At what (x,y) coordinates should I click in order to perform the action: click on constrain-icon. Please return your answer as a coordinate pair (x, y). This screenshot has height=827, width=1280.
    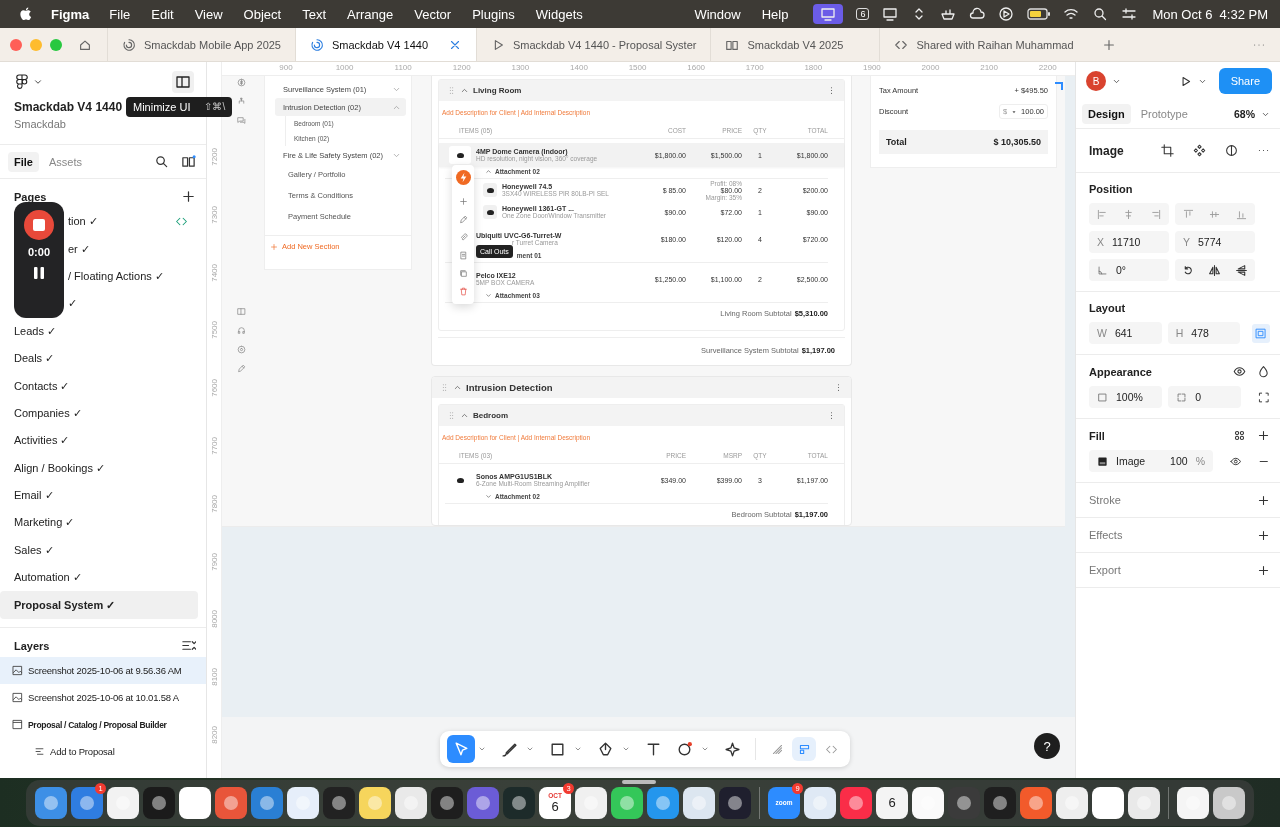
    Looking at the image, I should click on (1261, 333).